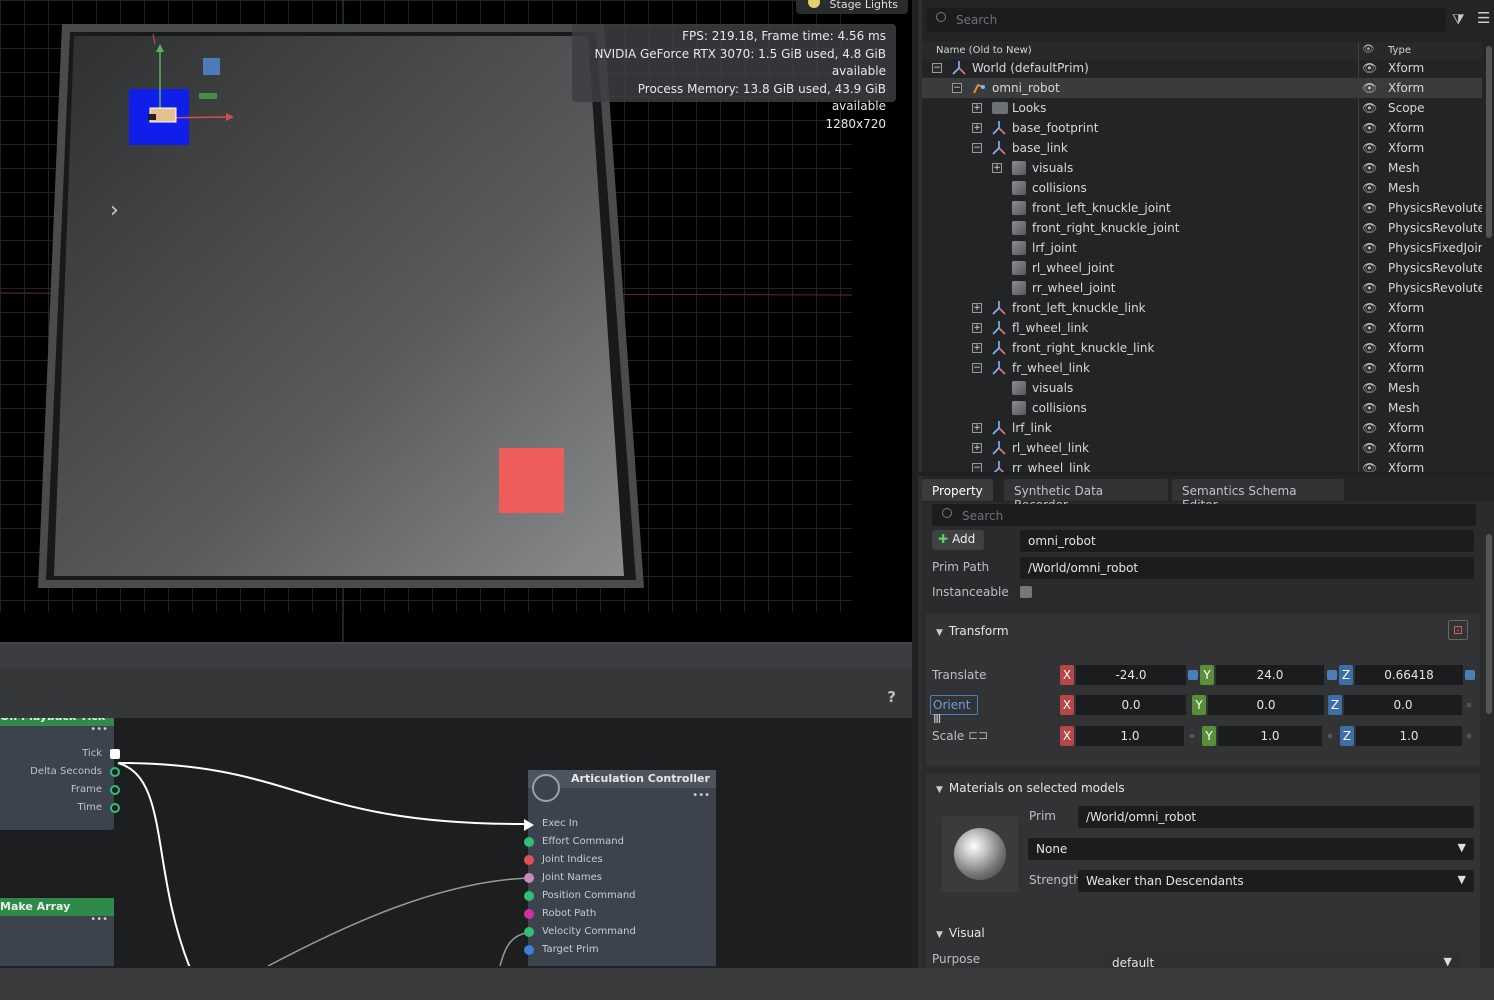  Describe the element at coordinates (851, 7) in the screenshot. I see `stage-lights-button: Stage Lights` at that location.